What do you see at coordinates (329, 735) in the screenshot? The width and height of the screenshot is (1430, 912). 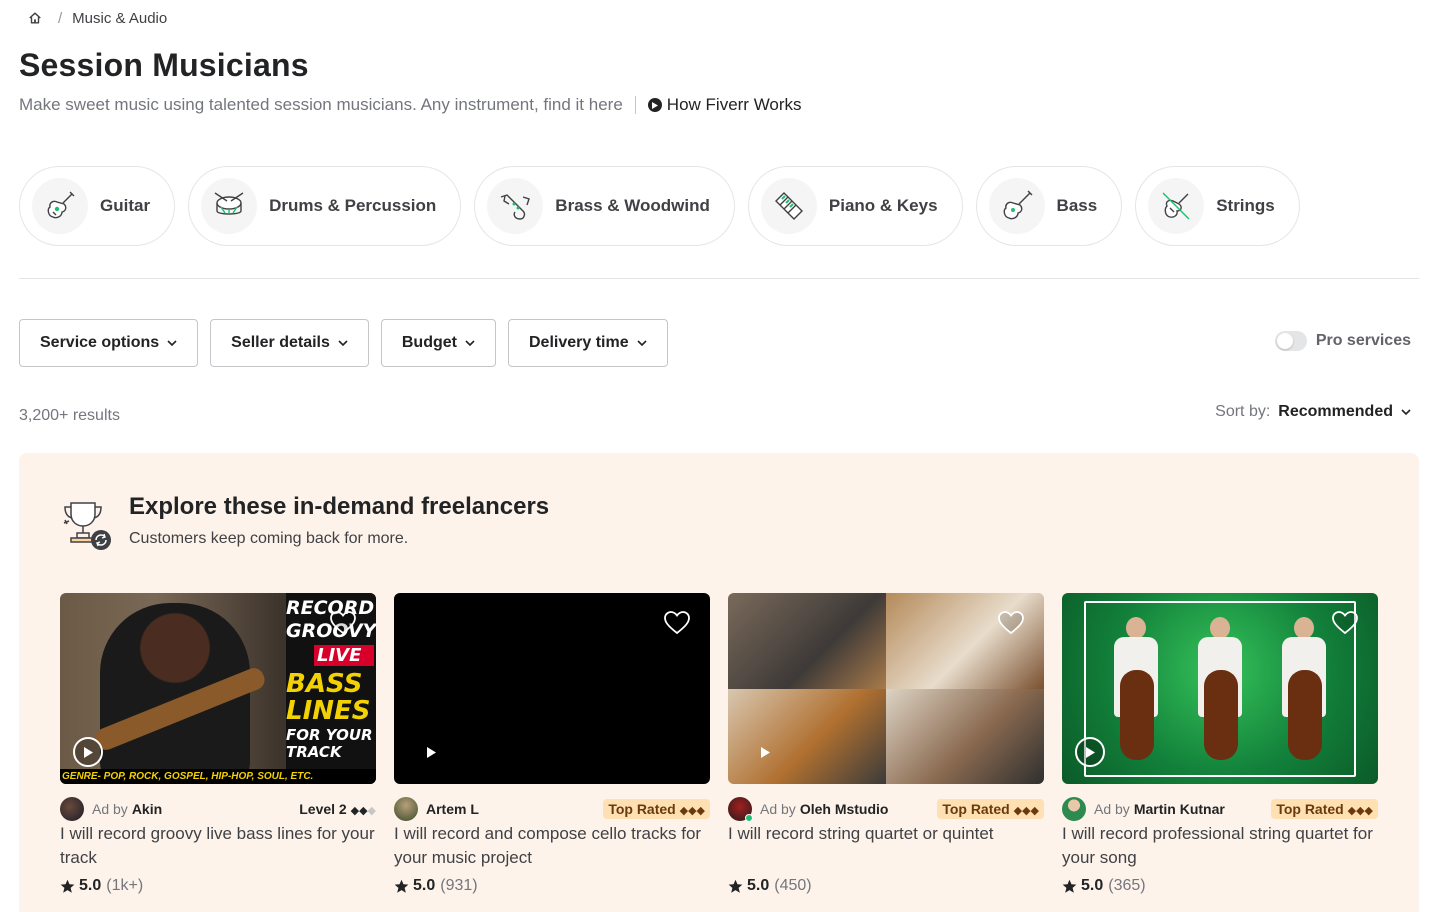 I see `thumb-text: FOR YOUR` at bounding box center [329, 735].